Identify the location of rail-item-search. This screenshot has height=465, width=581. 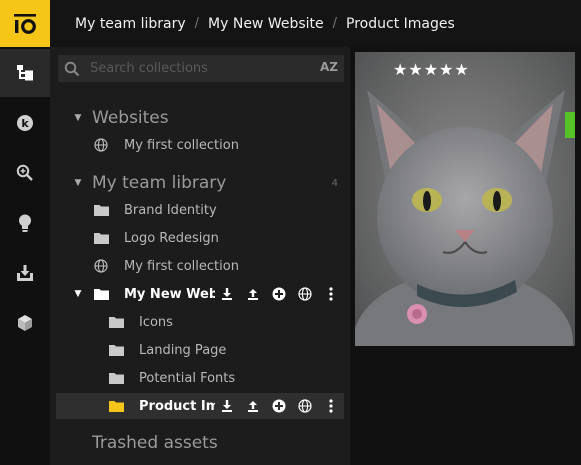
(25, 173).